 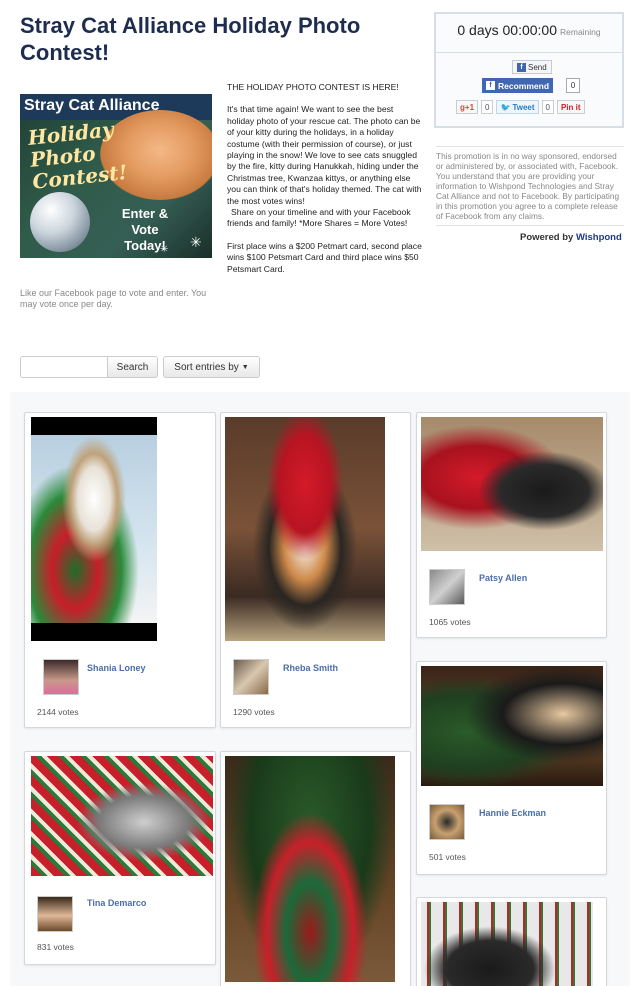 I want to click on facebook-send-button: f Send, so click(x=532, y=67).